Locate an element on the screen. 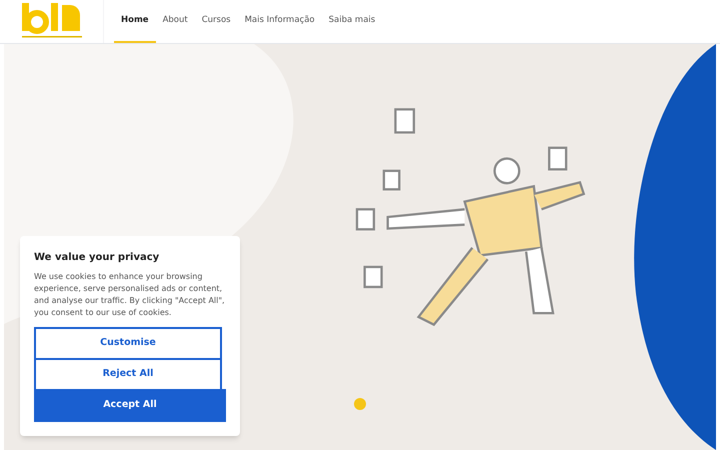 Image resolution: width=720 pixels, height=450 pixels. nav-link: About is located at coordinates (175, 21).